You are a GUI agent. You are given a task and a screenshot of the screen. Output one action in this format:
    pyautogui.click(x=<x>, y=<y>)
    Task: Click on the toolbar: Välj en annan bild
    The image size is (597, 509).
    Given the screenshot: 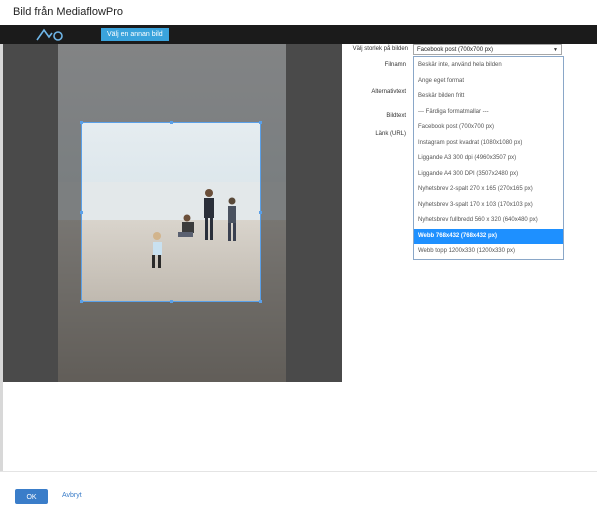 What is the action you would take?
    pyautogui.click(x=298, y=34)
    